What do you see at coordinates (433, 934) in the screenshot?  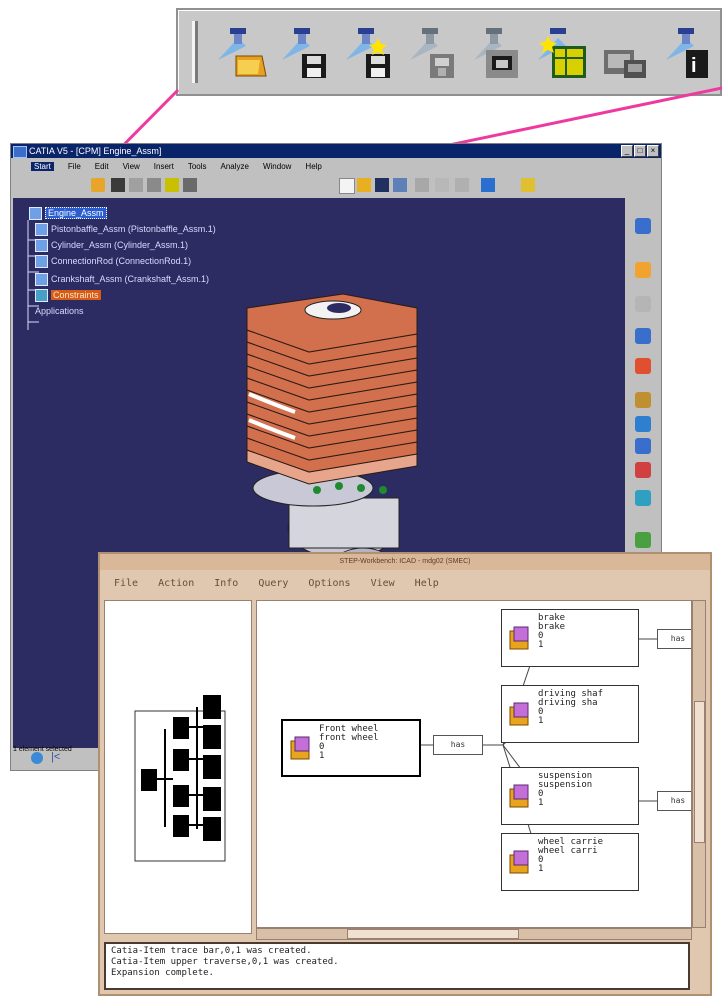 I see `horizontal-scroll-thumb` at bounding box center [433, 934].